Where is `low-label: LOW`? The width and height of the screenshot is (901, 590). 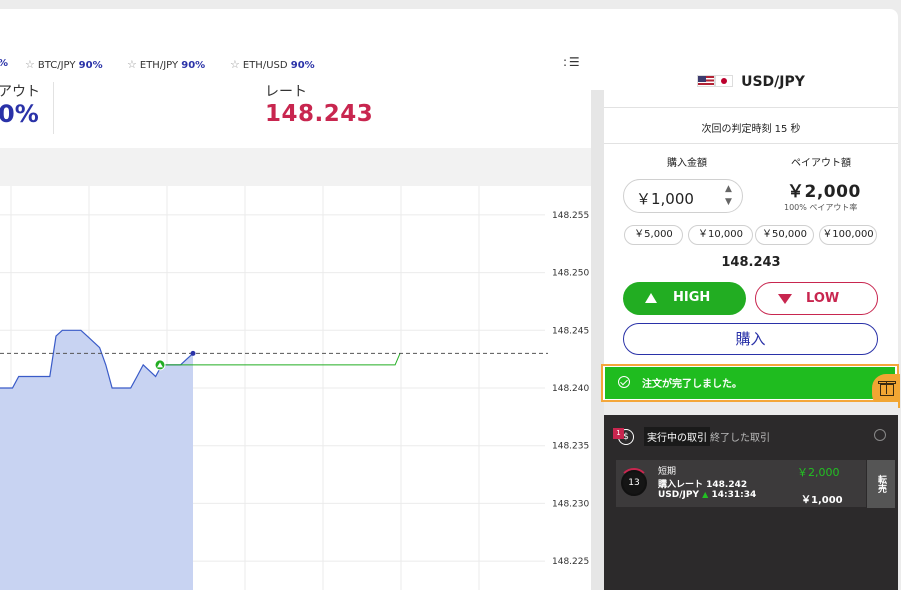
low-label: LOW is located at coordinates (823, 298).